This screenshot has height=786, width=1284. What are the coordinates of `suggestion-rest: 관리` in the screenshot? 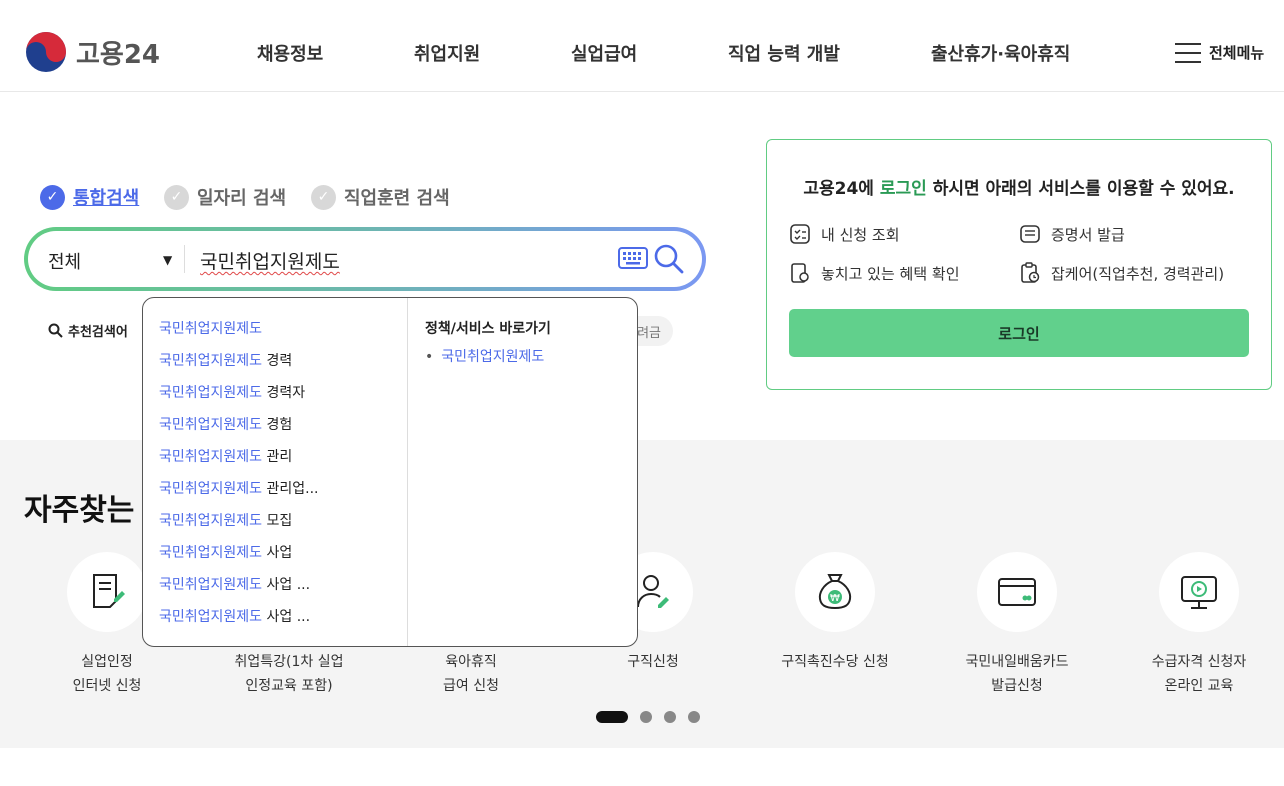 It's located at (277, 457).